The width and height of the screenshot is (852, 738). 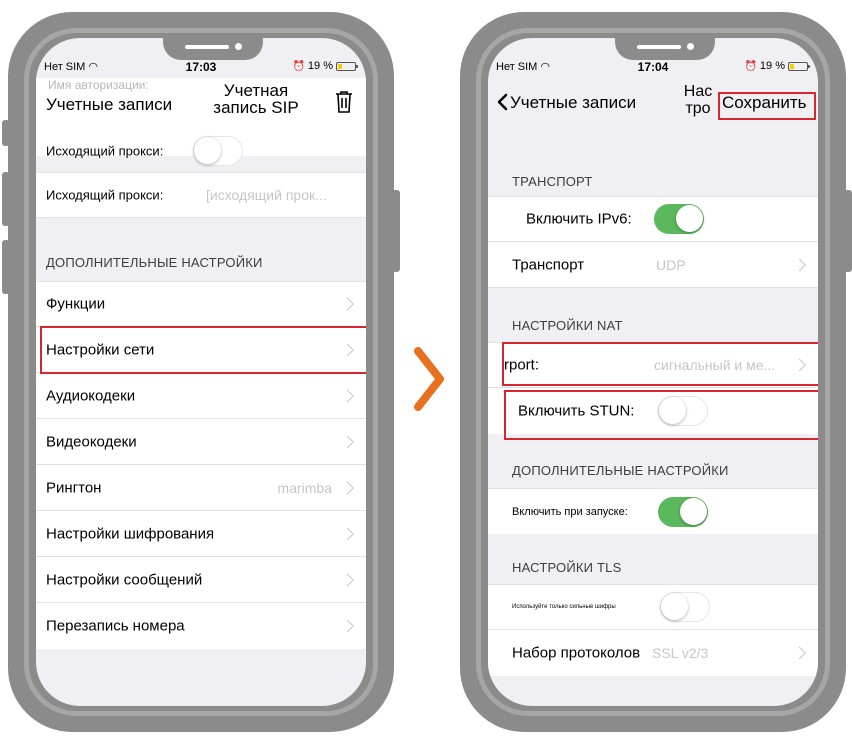 What do you see at coordinates (579, 219) in the screenshot?
I see `row-label: Включить IPv6:` at bounding box center [579, 219].